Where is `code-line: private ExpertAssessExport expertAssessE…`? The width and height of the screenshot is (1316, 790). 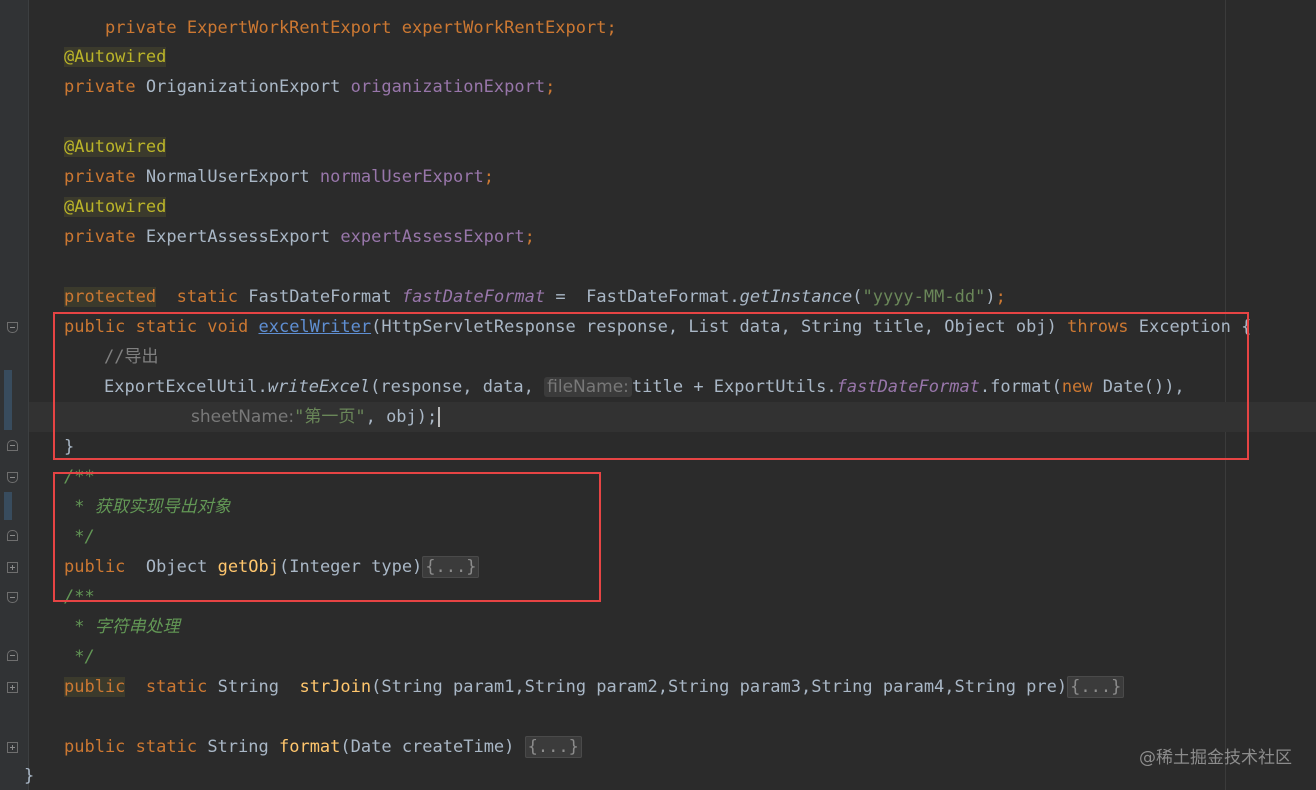
code-line: private ExpertAssessExport expertAssessE… is located at coordinates (299, 237).